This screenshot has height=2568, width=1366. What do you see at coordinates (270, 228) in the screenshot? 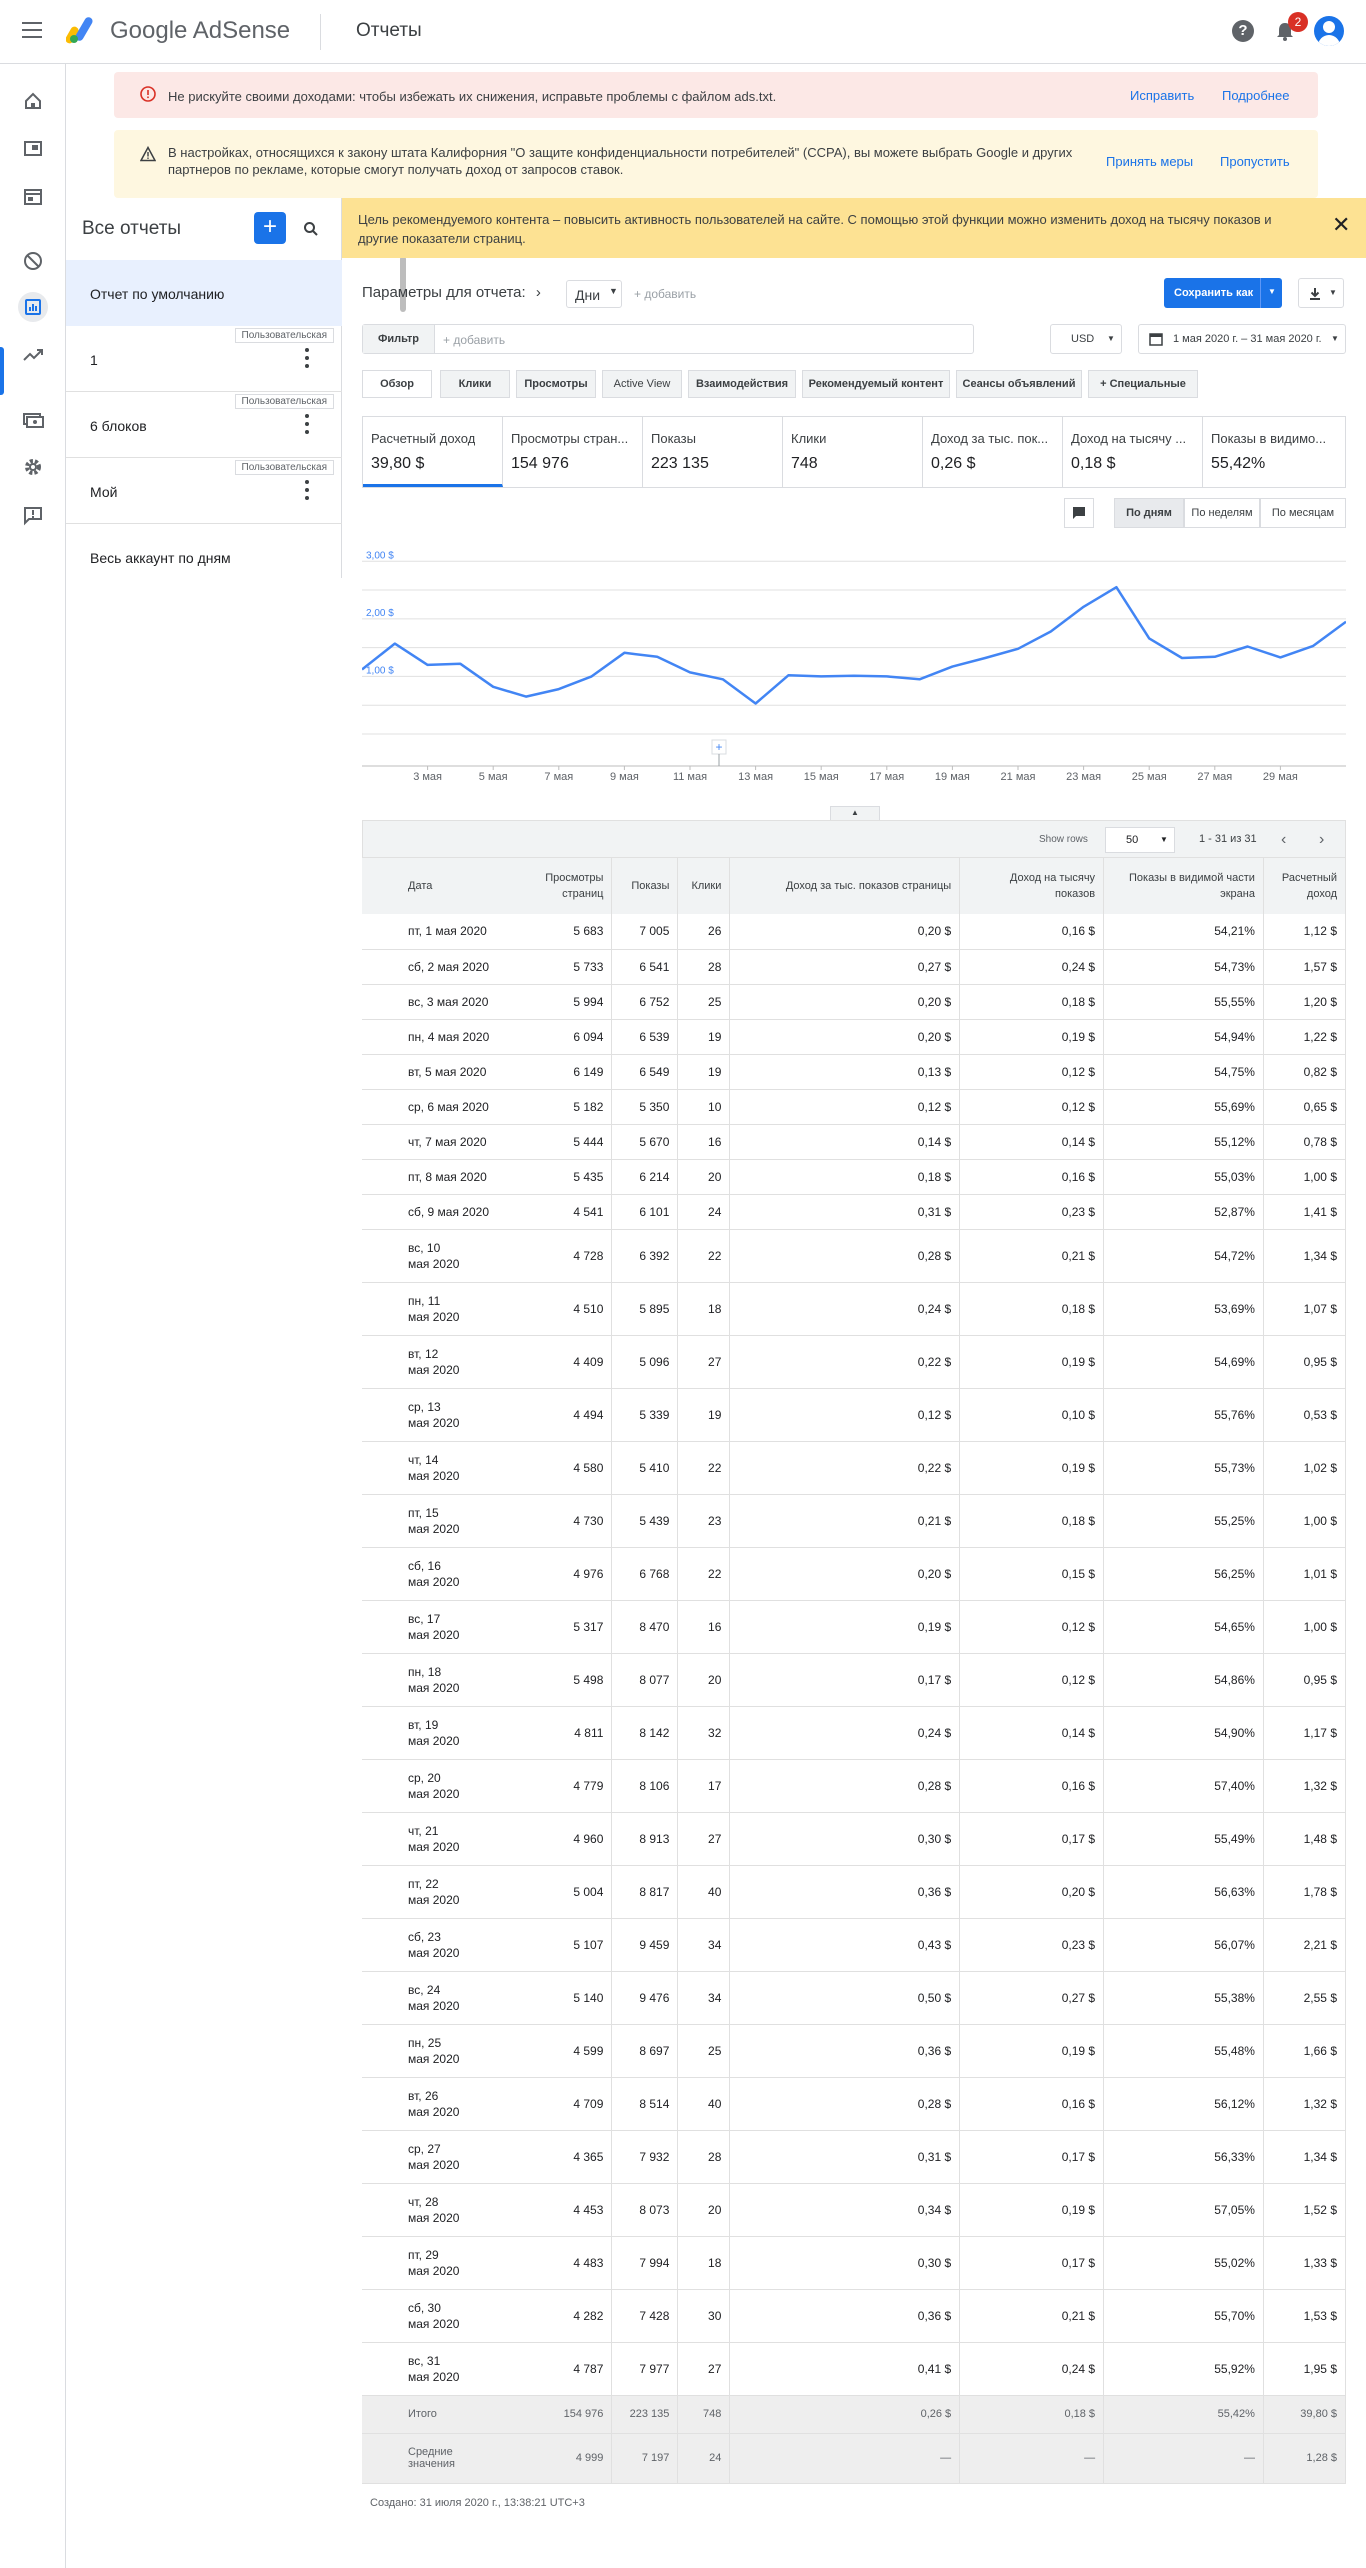
I see `add-report-button: +` at bounding box center [270, 228].